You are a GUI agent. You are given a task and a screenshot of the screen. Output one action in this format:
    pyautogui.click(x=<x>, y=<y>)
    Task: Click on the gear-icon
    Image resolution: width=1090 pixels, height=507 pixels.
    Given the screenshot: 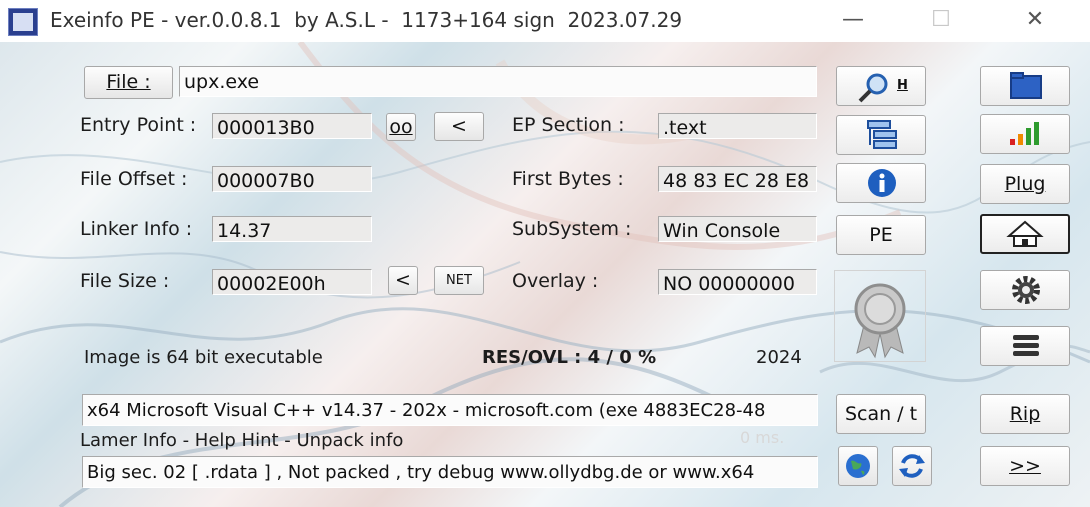 What is the action you would take?
    pyautogui.click(x=1026, y=290)
    